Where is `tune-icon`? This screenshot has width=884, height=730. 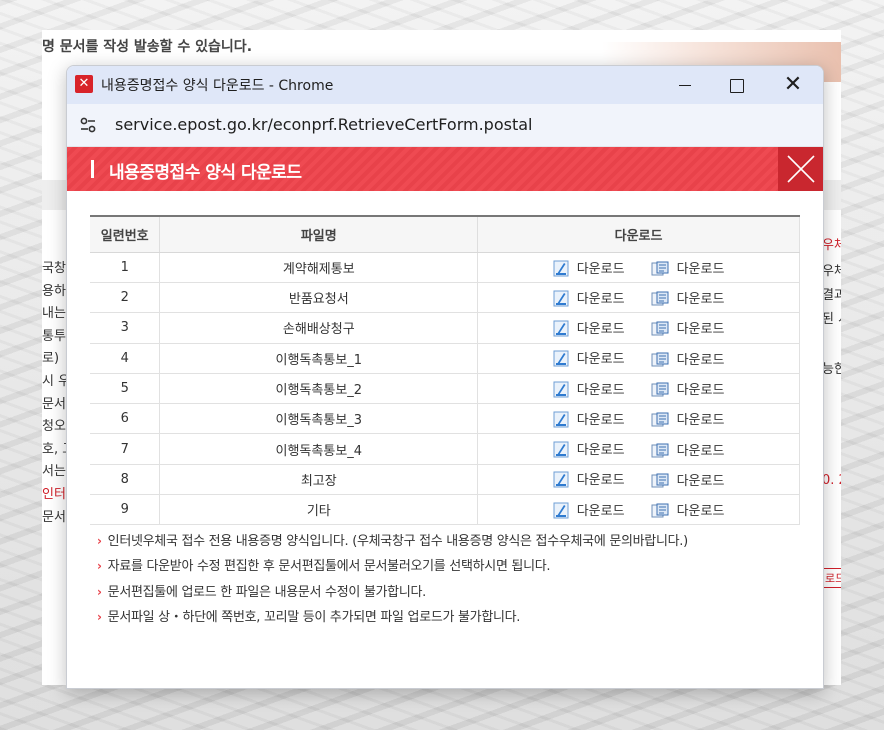 tune-icon is located at coordinates (88, 125).